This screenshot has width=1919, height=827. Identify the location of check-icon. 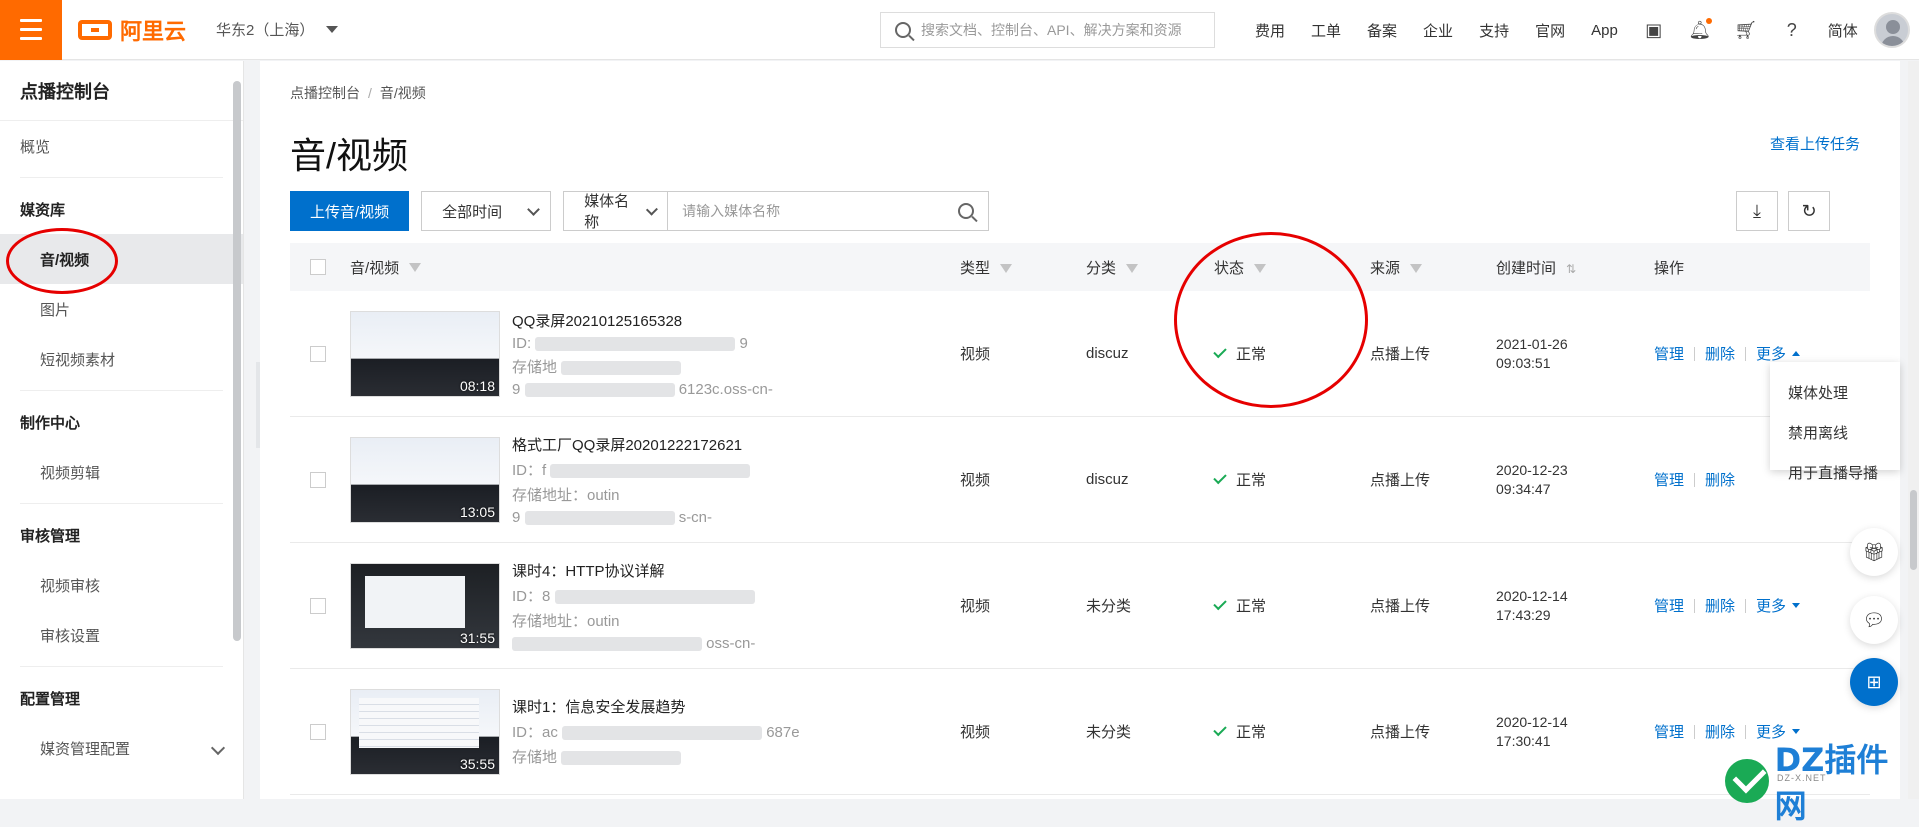
(1220, 729).